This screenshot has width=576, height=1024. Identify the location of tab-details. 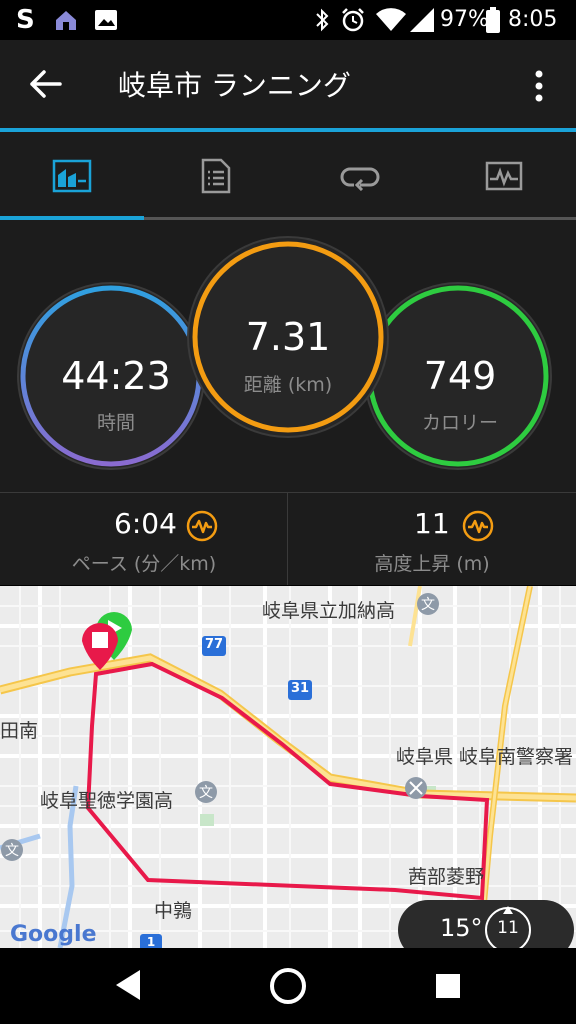
(216, 176).